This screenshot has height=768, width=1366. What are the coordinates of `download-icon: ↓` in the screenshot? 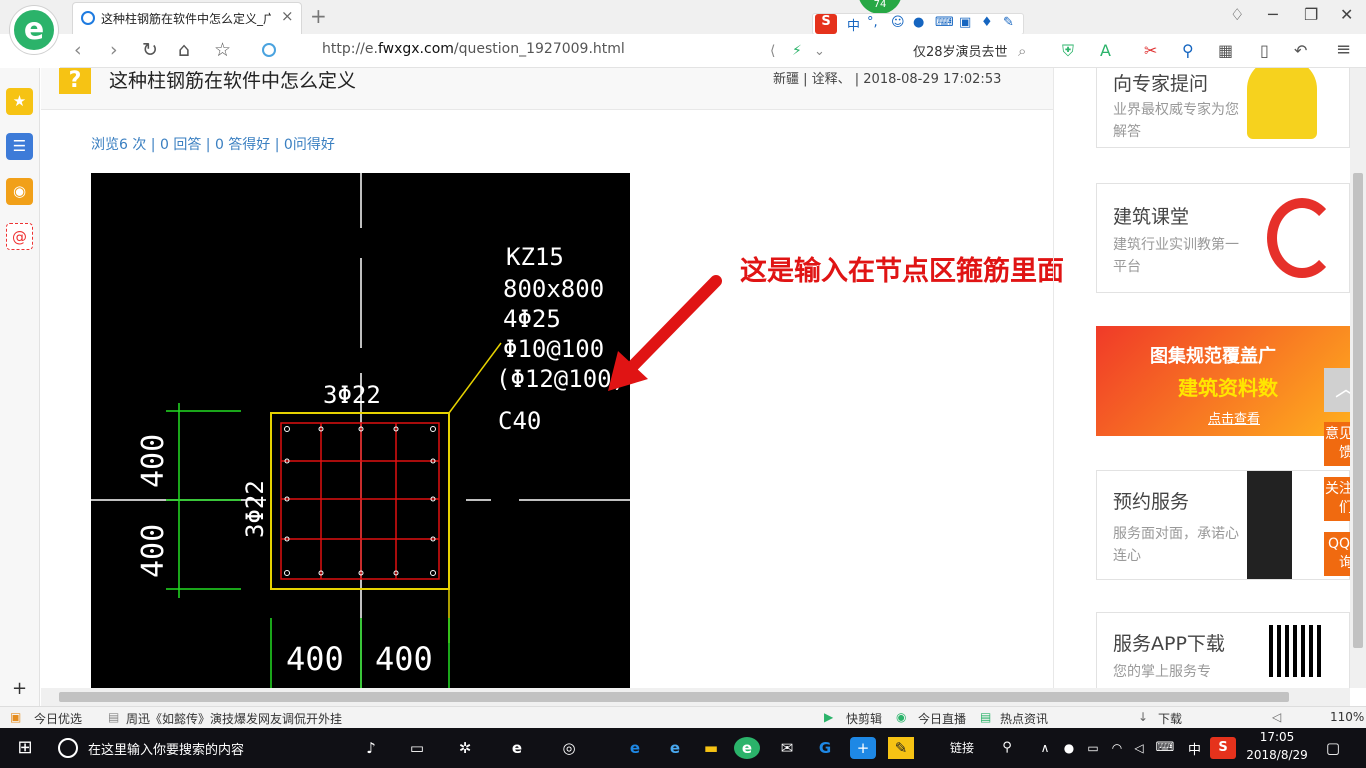 It's located at (1143, 717).